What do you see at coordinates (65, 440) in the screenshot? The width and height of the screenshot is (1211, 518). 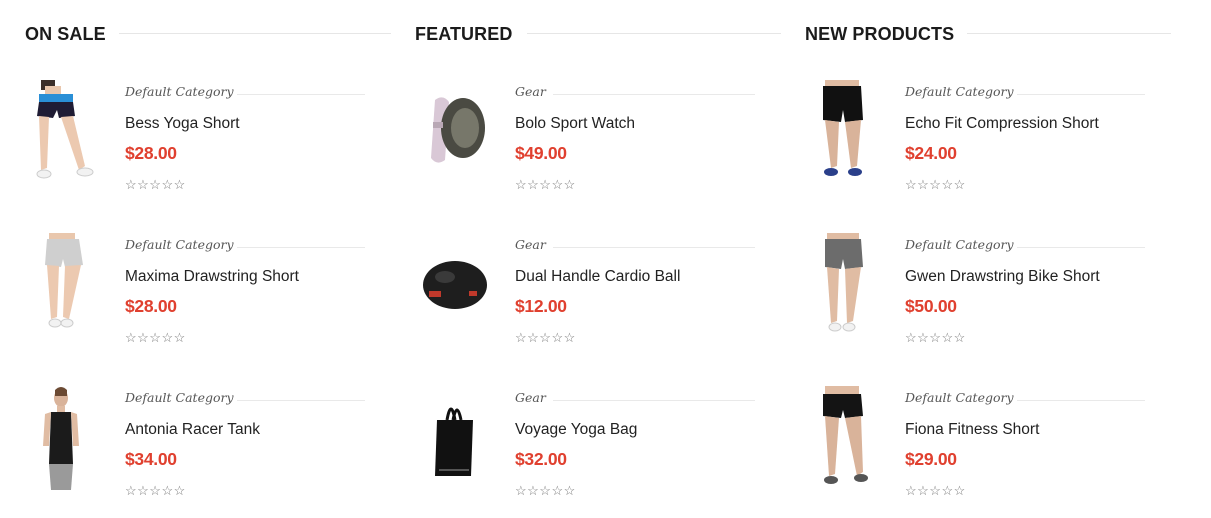 I see `woman-racer-tank-icon` at bounding box center [65, 440].